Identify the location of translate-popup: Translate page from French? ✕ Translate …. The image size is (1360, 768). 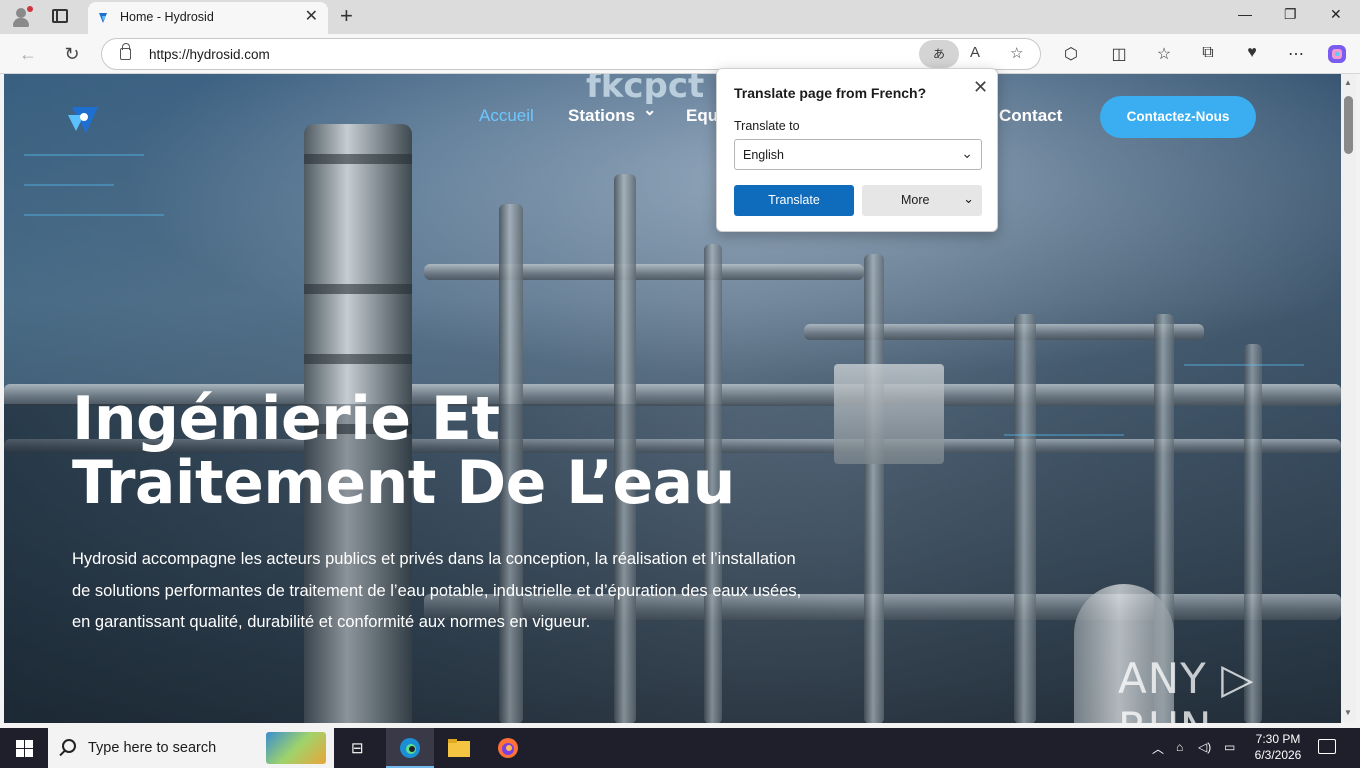
(857, 150).